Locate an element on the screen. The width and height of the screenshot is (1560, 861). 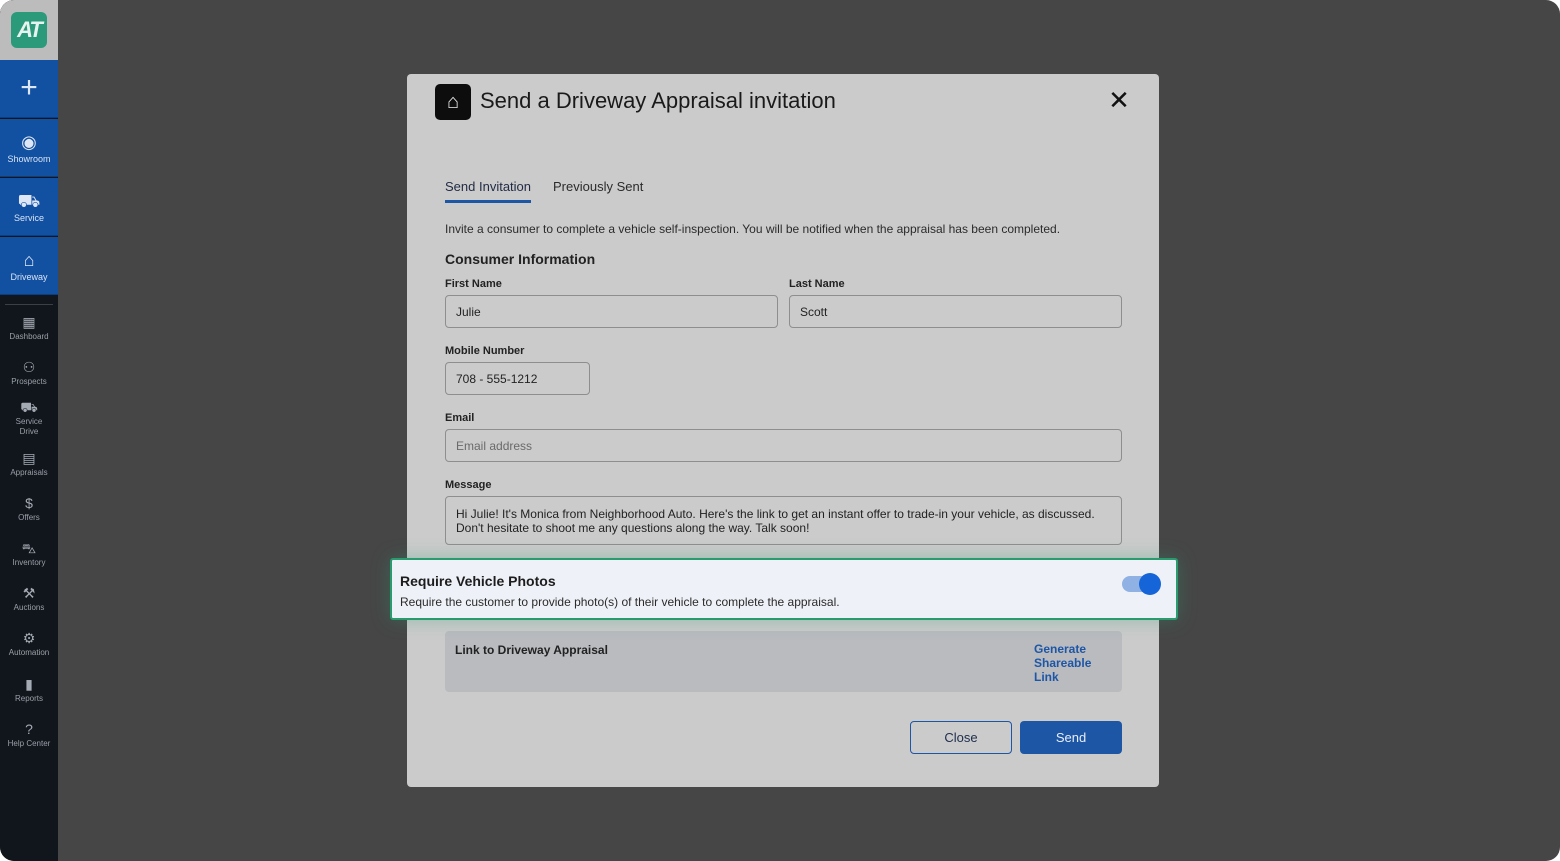
sidebar-item-label: Prospects is located at coordinates (29, 381).